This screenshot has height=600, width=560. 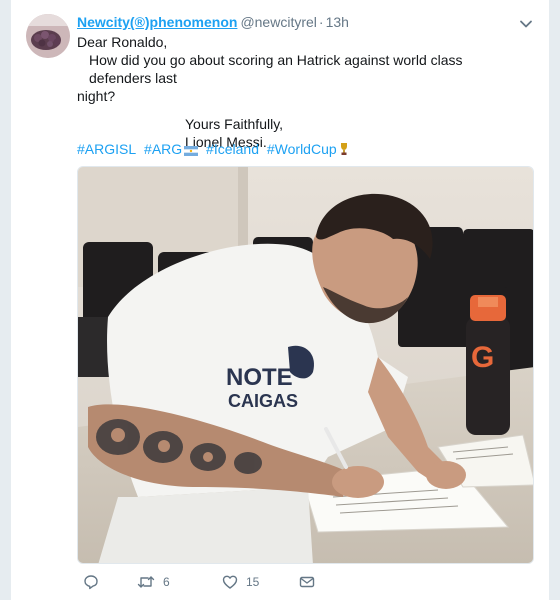 I want to click on tweet-header: Newcity(®)phenomenon @newcityrel · 13h, so click(x=213, y=22).